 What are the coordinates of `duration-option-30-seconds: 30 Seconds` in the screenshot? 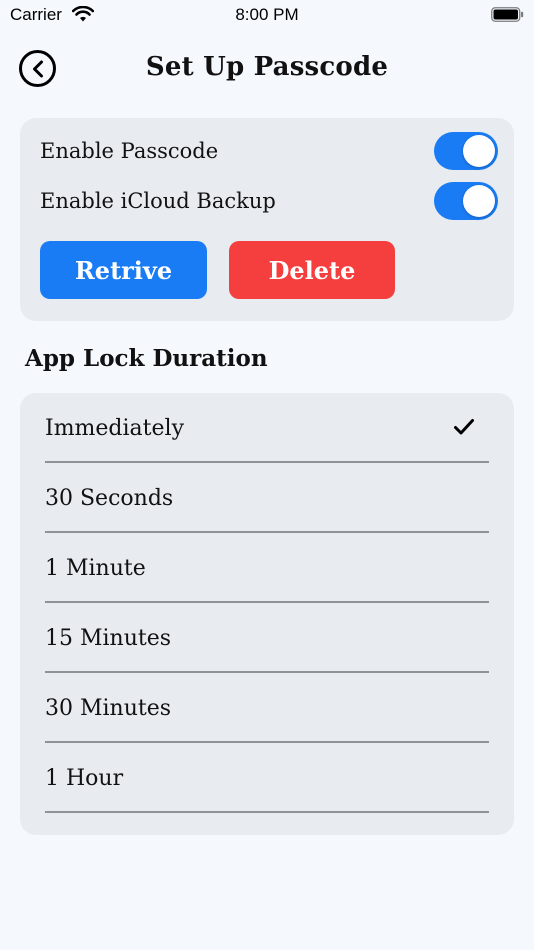 It's located at (267, 498).